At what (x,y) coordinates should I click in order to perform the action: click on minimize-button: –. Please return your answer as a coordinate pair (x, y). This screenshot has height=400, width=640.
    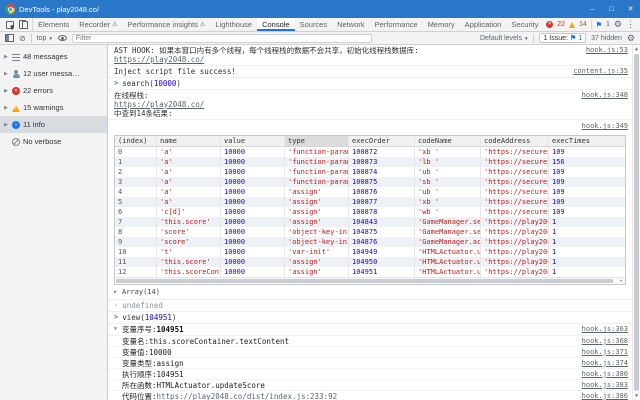
    Looking at the image, I should click on (592, 9).